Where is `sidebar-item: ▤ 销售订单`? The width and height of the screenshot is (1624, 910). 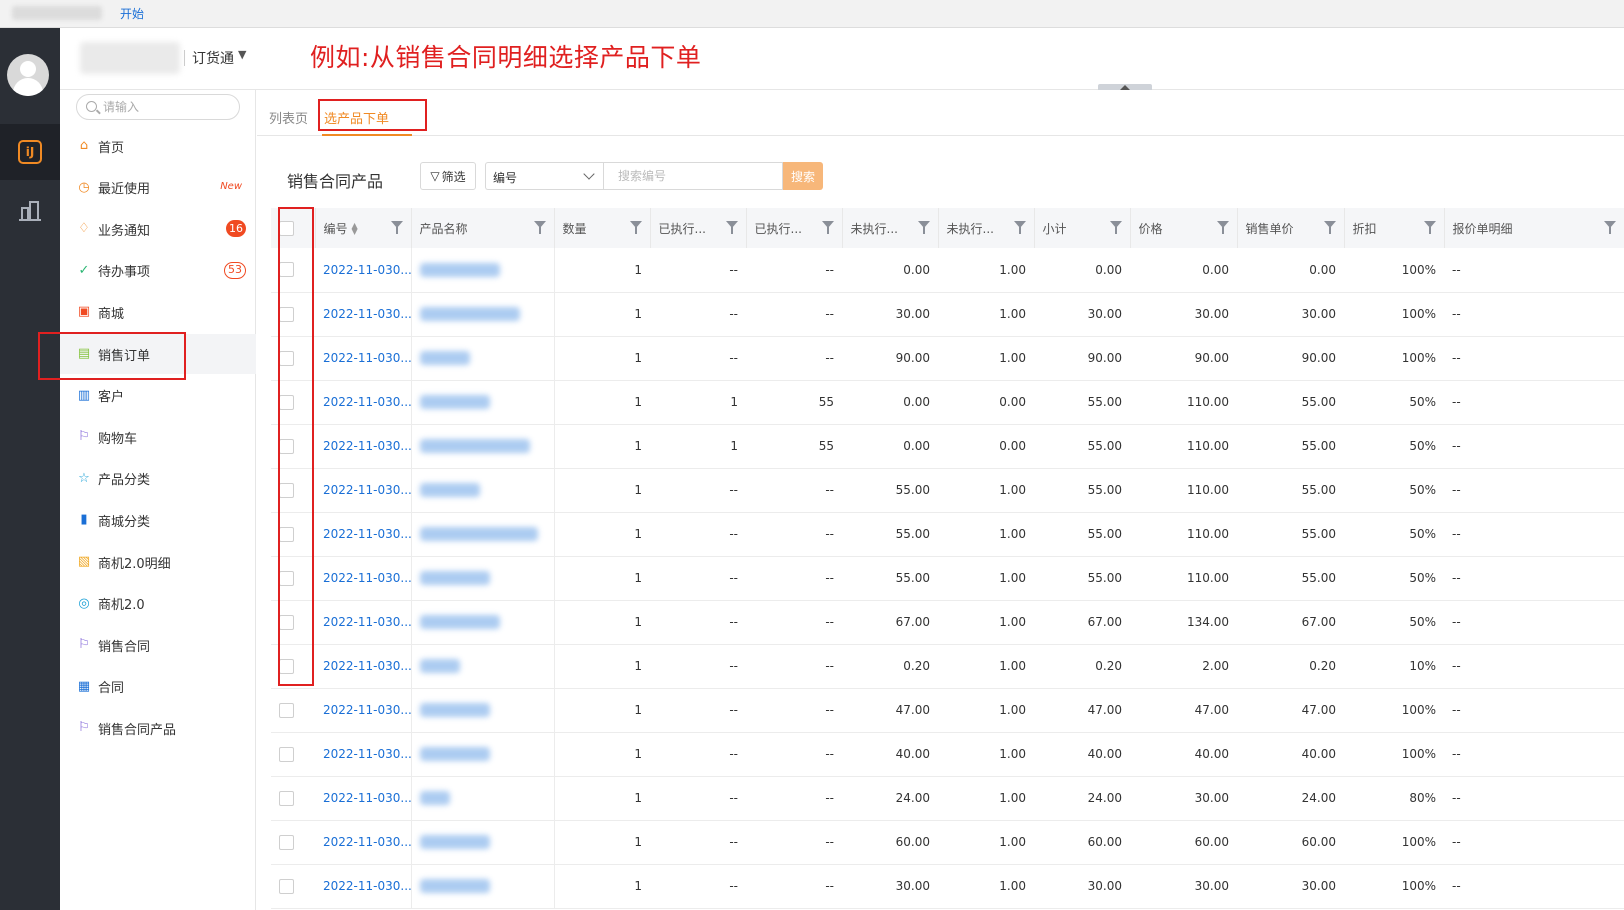
sidebar-item: ▤ 销售订单 is located at coordinates (158, 354).